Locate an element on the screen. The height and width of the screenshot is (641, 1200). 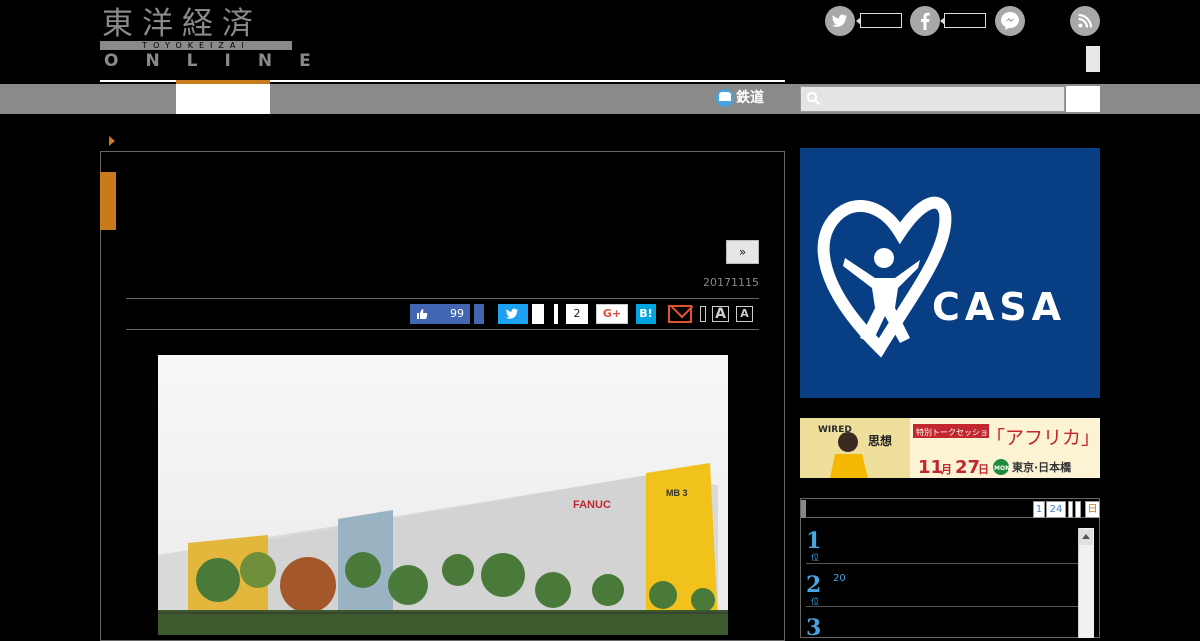
search-icon is located at coordinates (813, 98).